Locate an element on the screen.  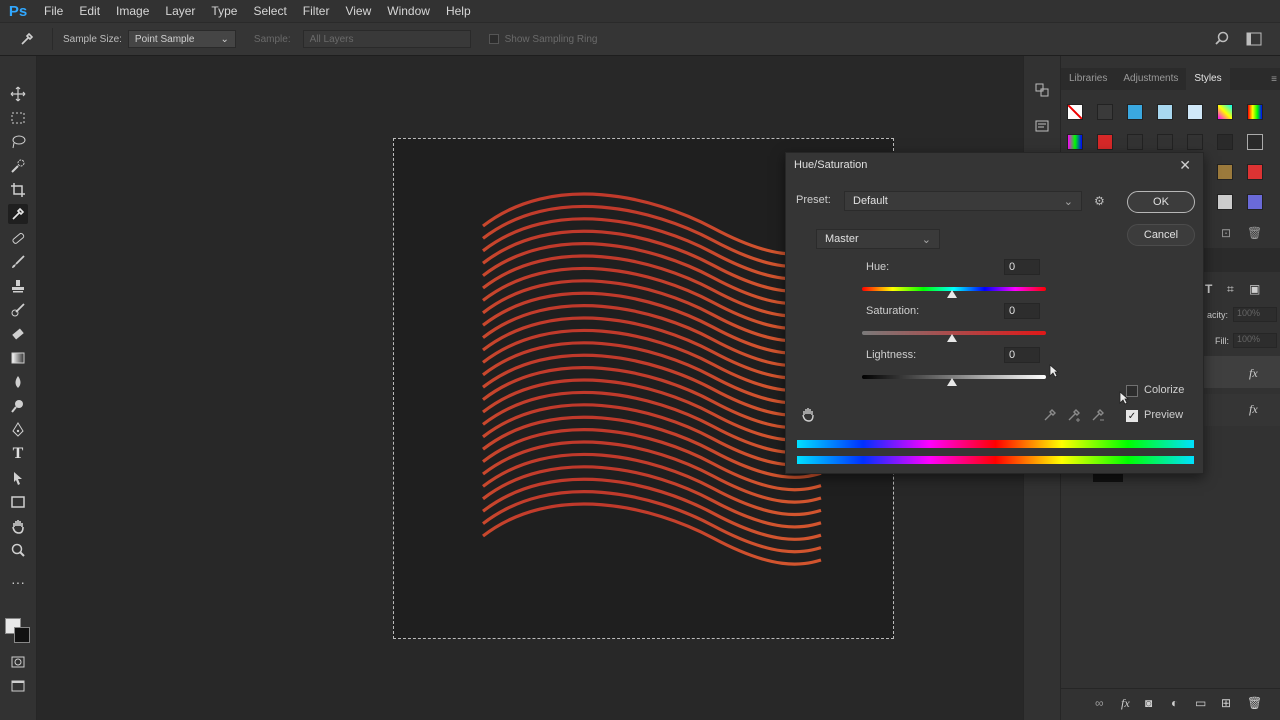
filter-smart-icon: ▣ is located at coordinates (1254, 289).